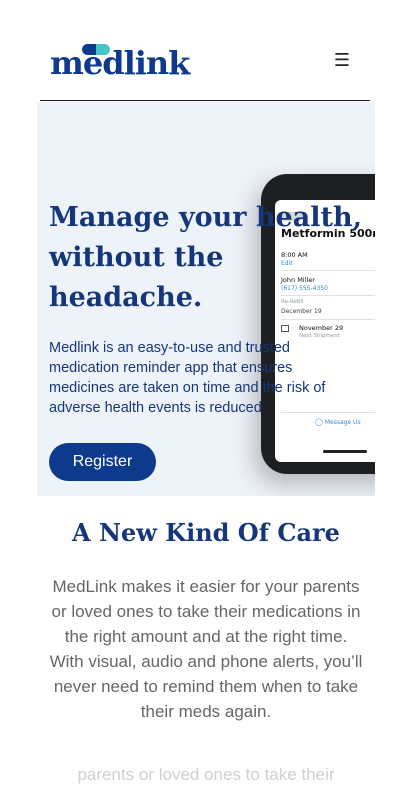 The height and width of the screenshot is (800, 412). Describe the element at coordinates (319, 422) in the screenshot. I see `chat-bubble-icon: ◯` at that location.